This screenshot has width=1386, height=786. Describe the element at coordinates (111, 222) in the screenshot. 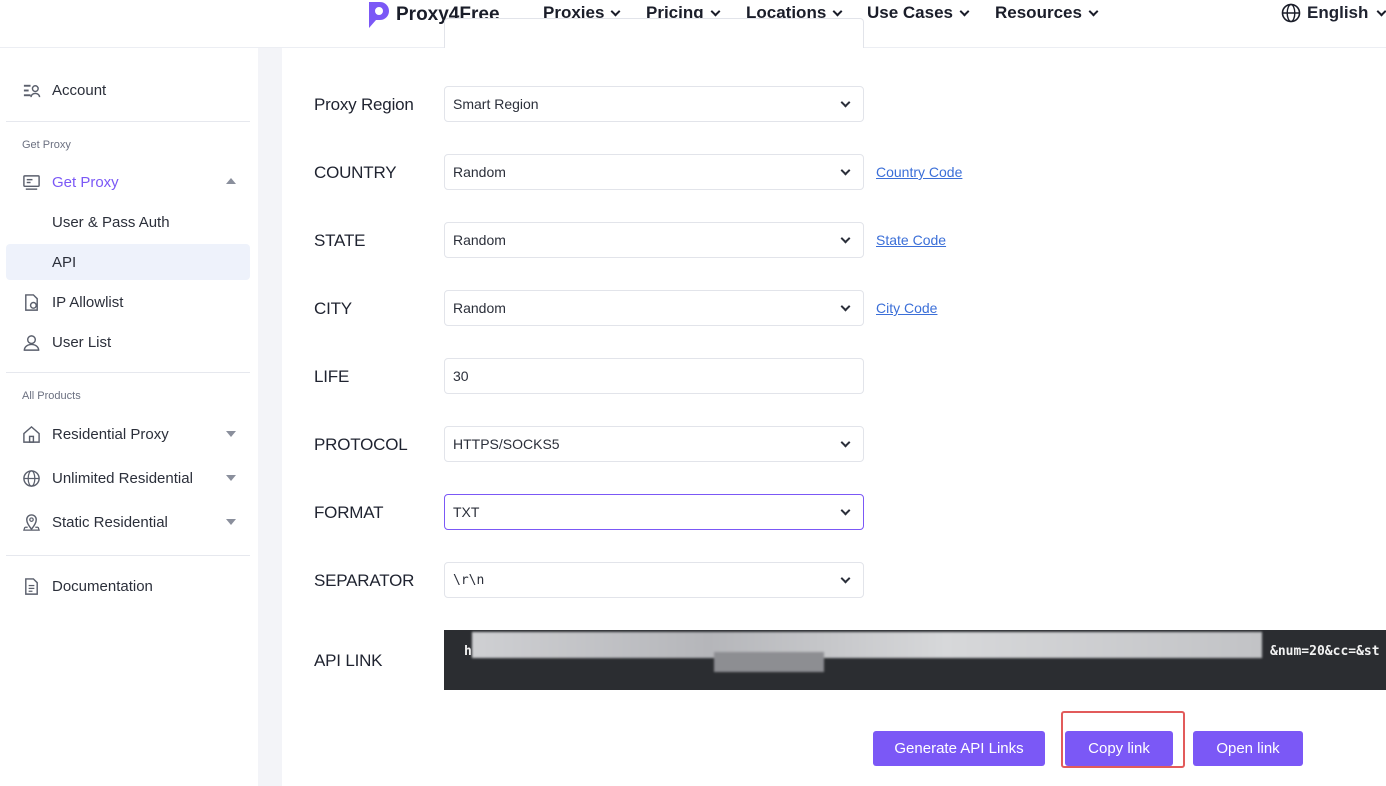

I see `sidebar-item-label: User & Pass Auth` at that location.